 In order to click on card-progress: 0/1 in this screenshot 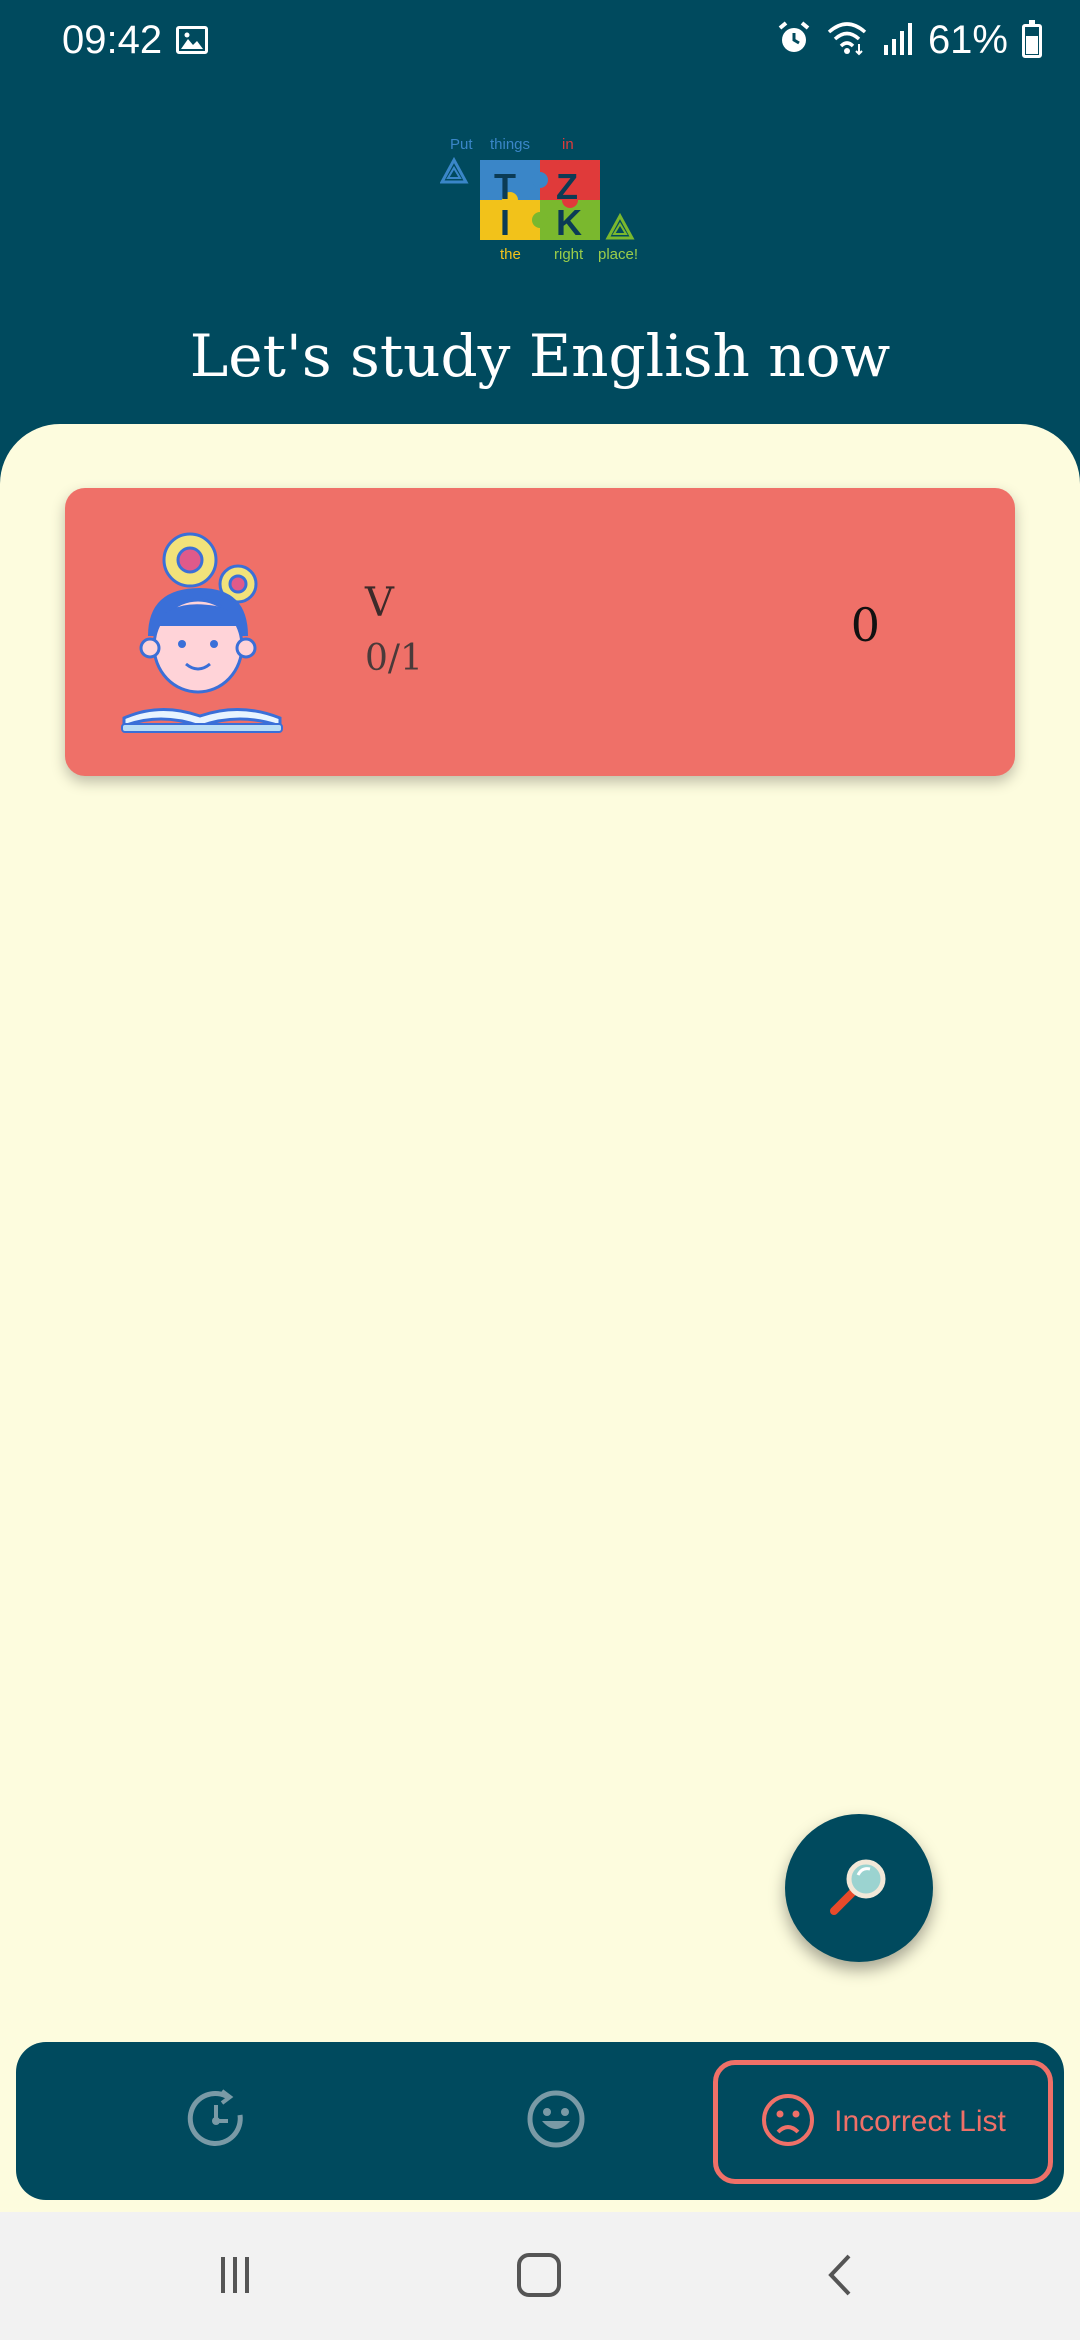, I will do `click(394, 658)`.